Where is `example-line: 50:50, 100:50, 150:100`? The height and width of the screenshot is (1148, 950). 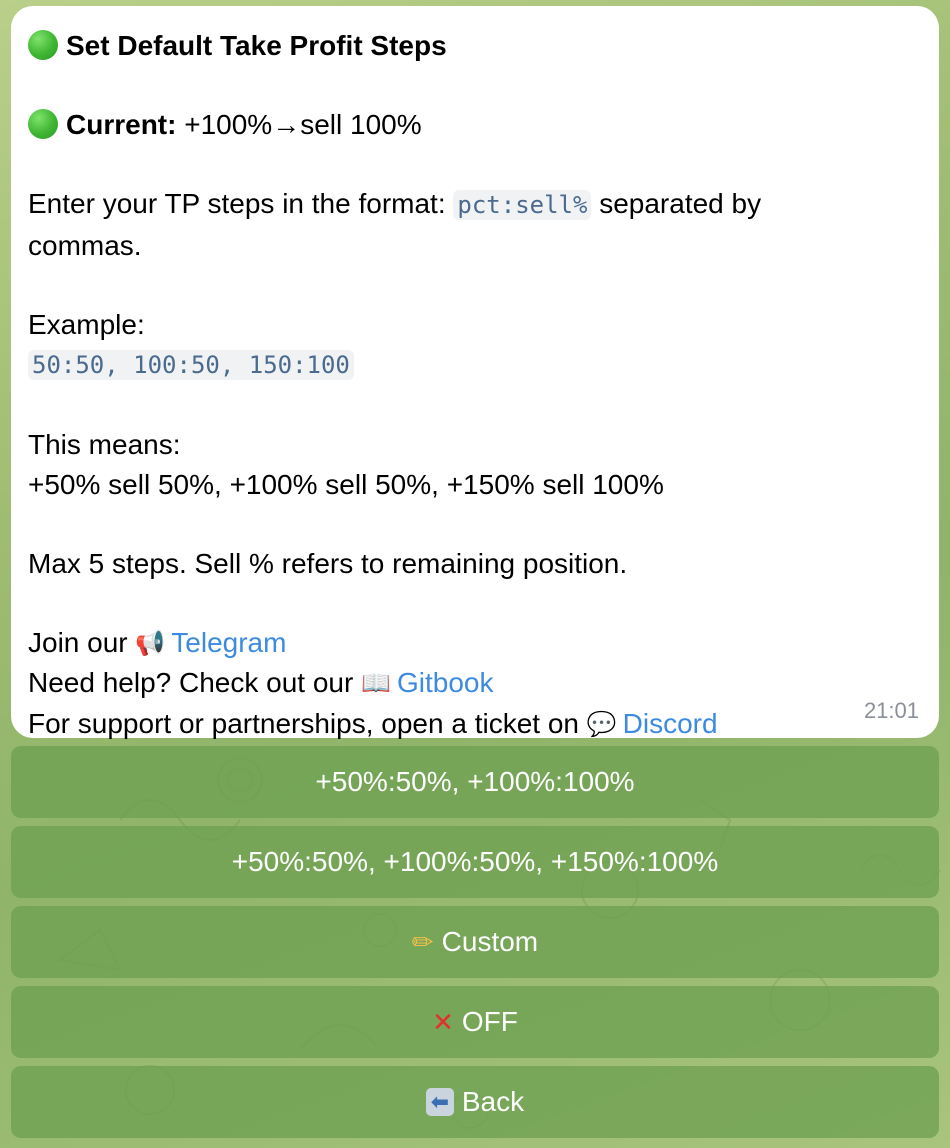
example-line: 50:50, 100:50, 150:100 is located at coordinates (475, 365).